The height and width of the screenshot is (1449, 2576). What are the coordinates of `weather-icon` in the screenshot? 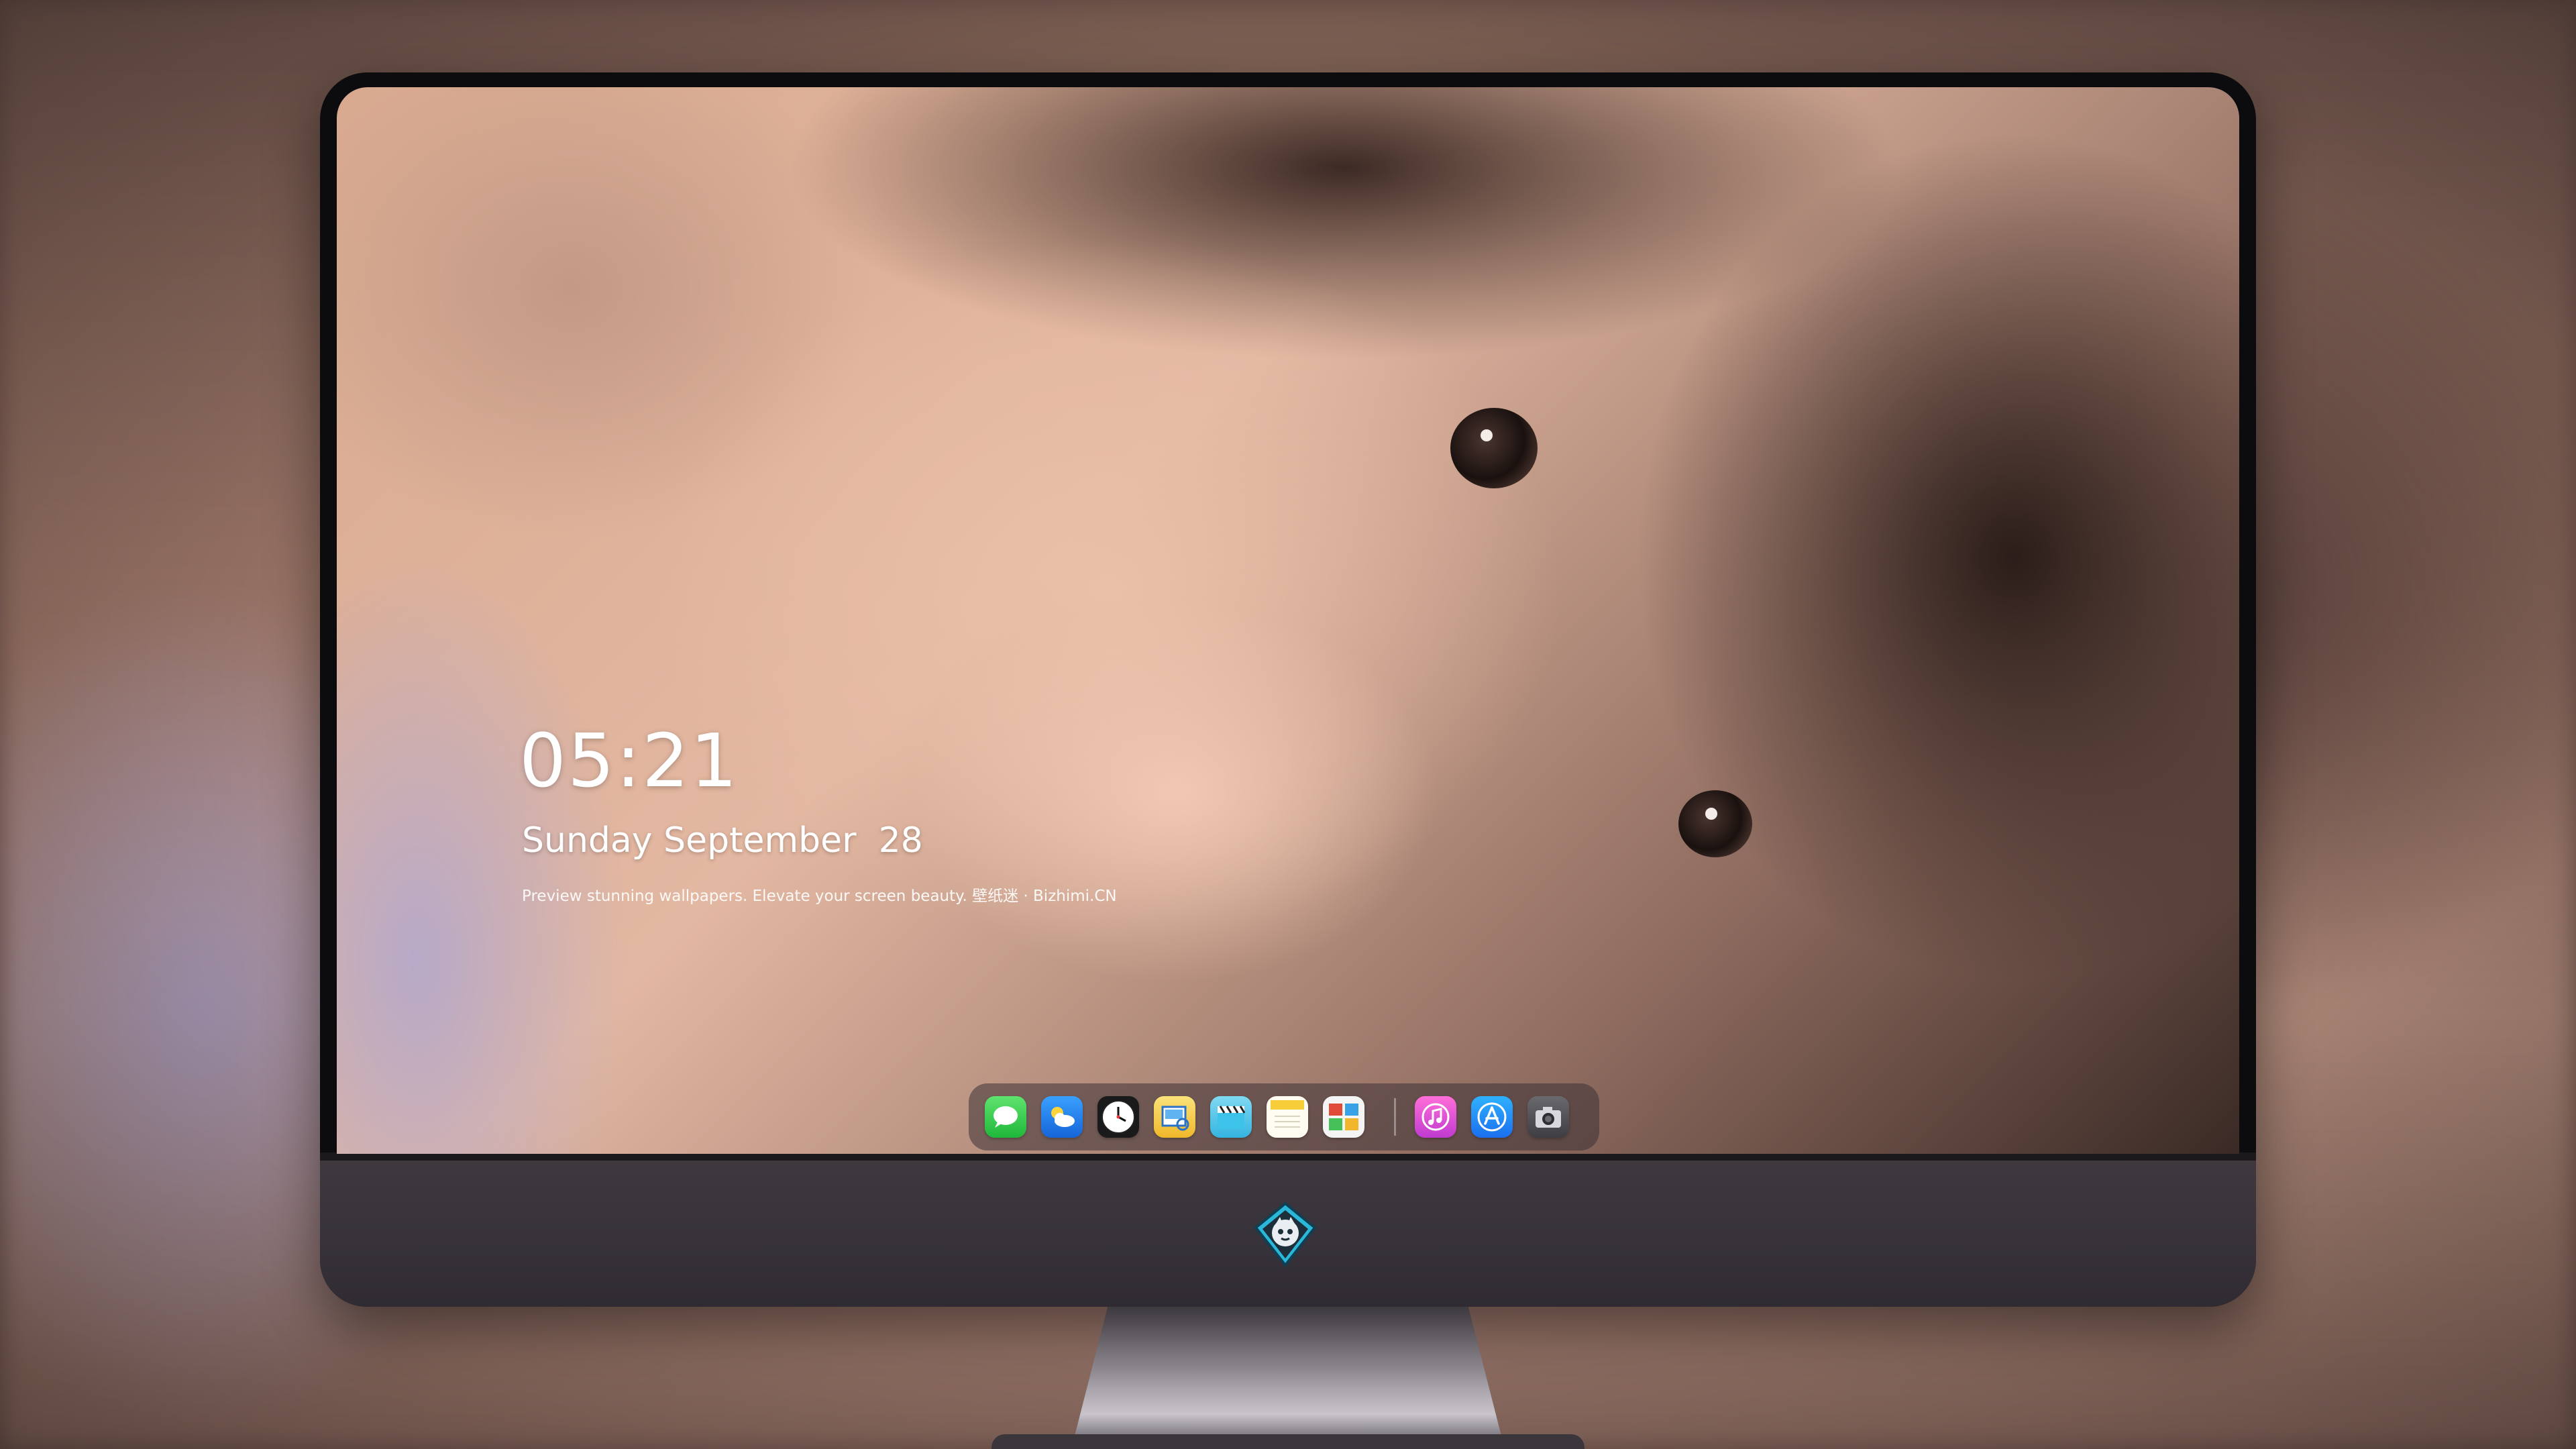 It's located at (1063, 1117).